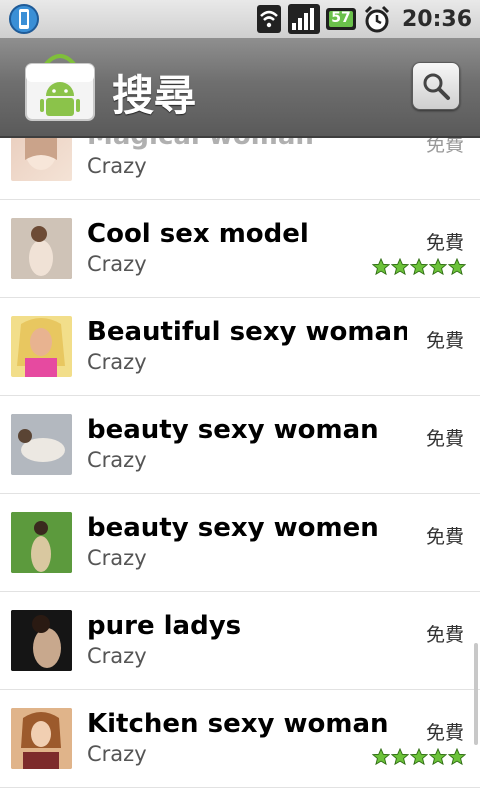 The width and height of the screenshot is (480, 800). What do you see at coordinates (240, 19) in the screenshot?
I see `status-bar: 57 20:36` at bounding box center [240, 19].